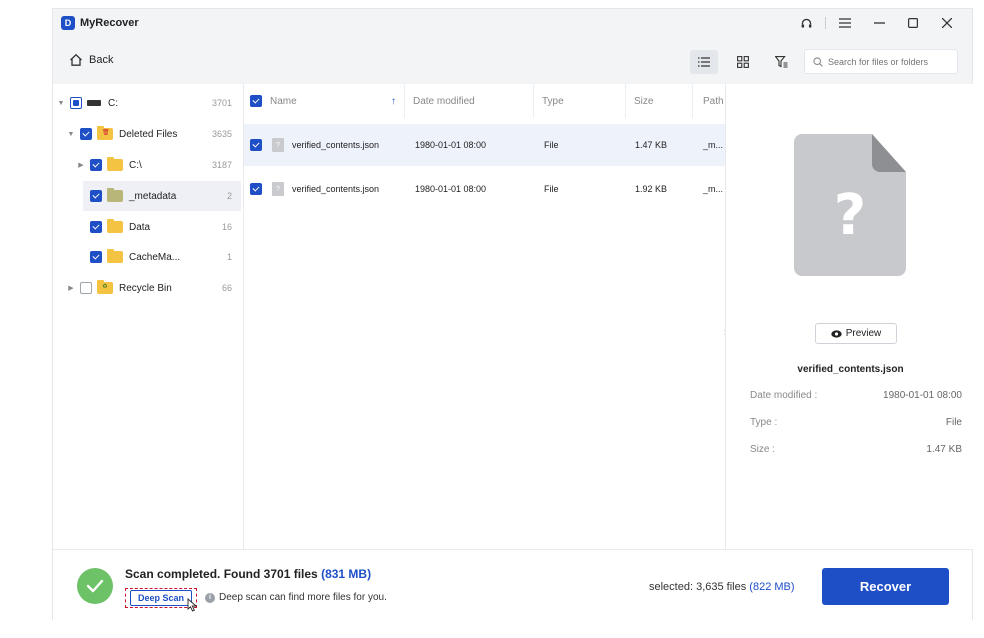 This screenshot has height=638, width=984. I want to click on meta-date-modified: Date modified : 1980-01-01 08:00, so click(856, 395).